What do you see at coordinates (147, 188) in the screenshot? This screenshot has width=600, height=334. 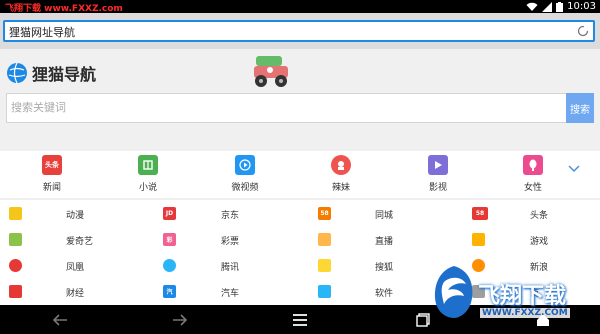 I see `category-label: 小说` at bounding box center [147, 188].